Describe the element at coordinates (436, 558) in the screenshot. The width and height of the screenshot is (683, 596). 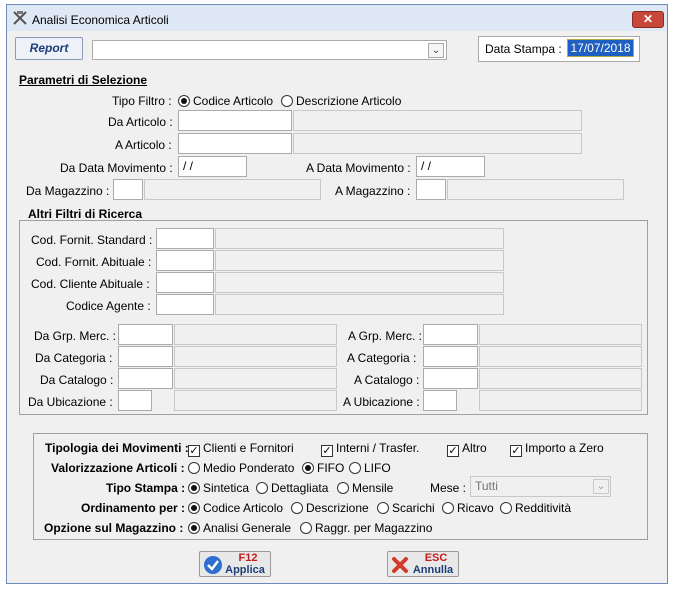
I see `esc-key-label: ESC` at that location.